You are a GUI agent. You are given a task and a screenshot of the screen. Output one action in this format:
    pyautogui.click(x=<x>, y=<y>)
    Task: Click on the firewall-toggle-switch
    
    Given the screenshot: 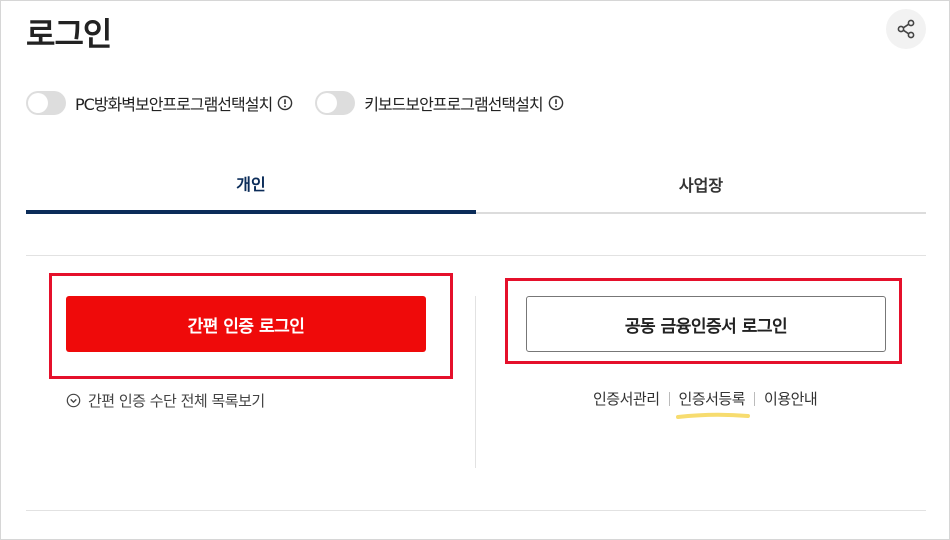 What is the action you would take?
    pyautogui.click(x=46, y=103)
    